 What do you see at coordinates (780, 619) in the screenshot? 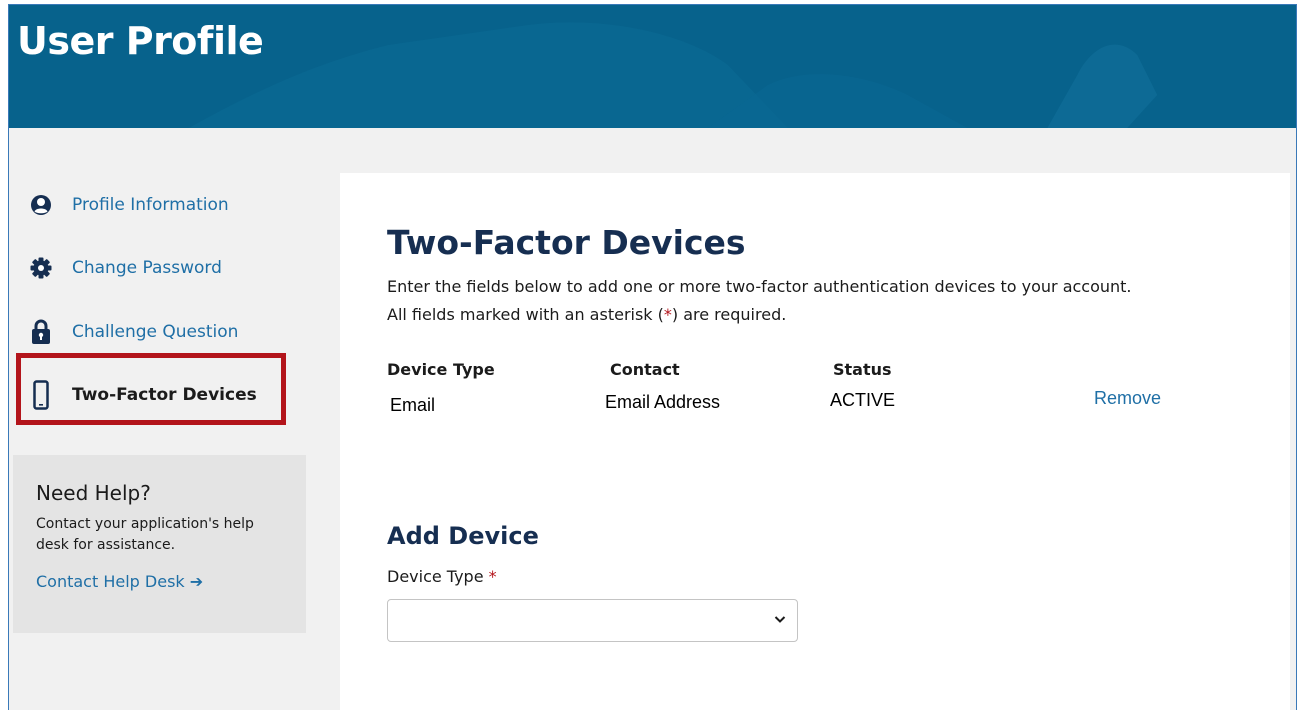
I see `chevron-down-icon` at bounding box center [780, 619].